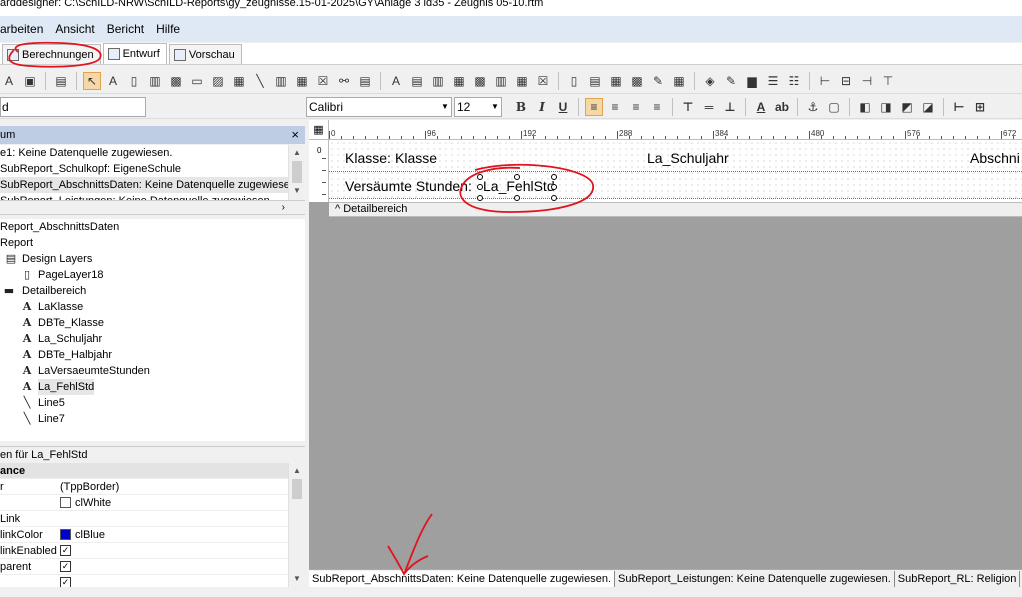 This screenshot has width=1022, height=597. Describe the element at coordinates (302, 81) in the screenshot. I see `grid-tool-icon: ▦` at that location.